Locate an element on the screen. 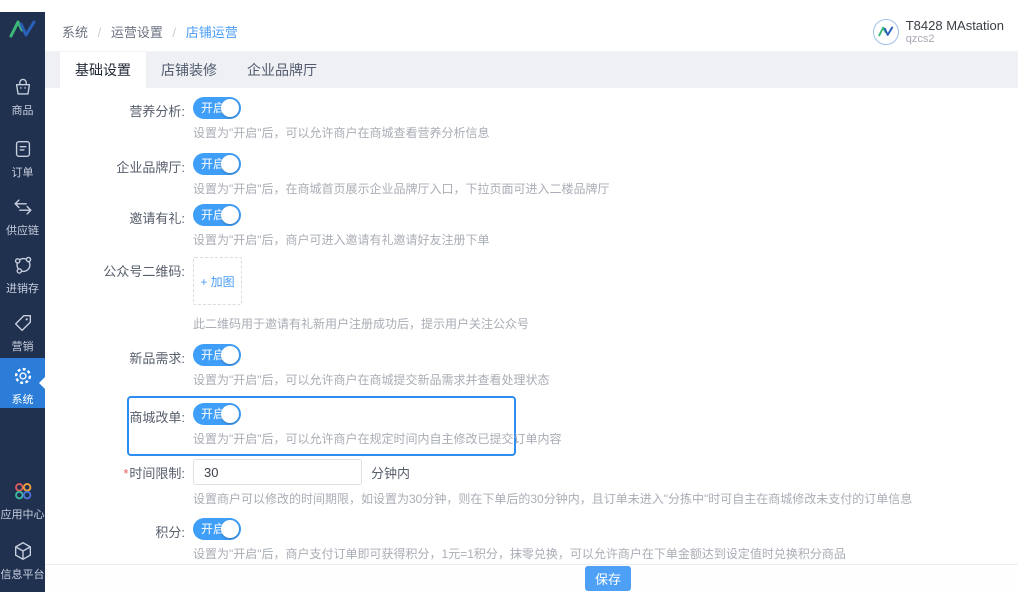  account-name: T8428 MAstation is located at coordinates (954, 25).